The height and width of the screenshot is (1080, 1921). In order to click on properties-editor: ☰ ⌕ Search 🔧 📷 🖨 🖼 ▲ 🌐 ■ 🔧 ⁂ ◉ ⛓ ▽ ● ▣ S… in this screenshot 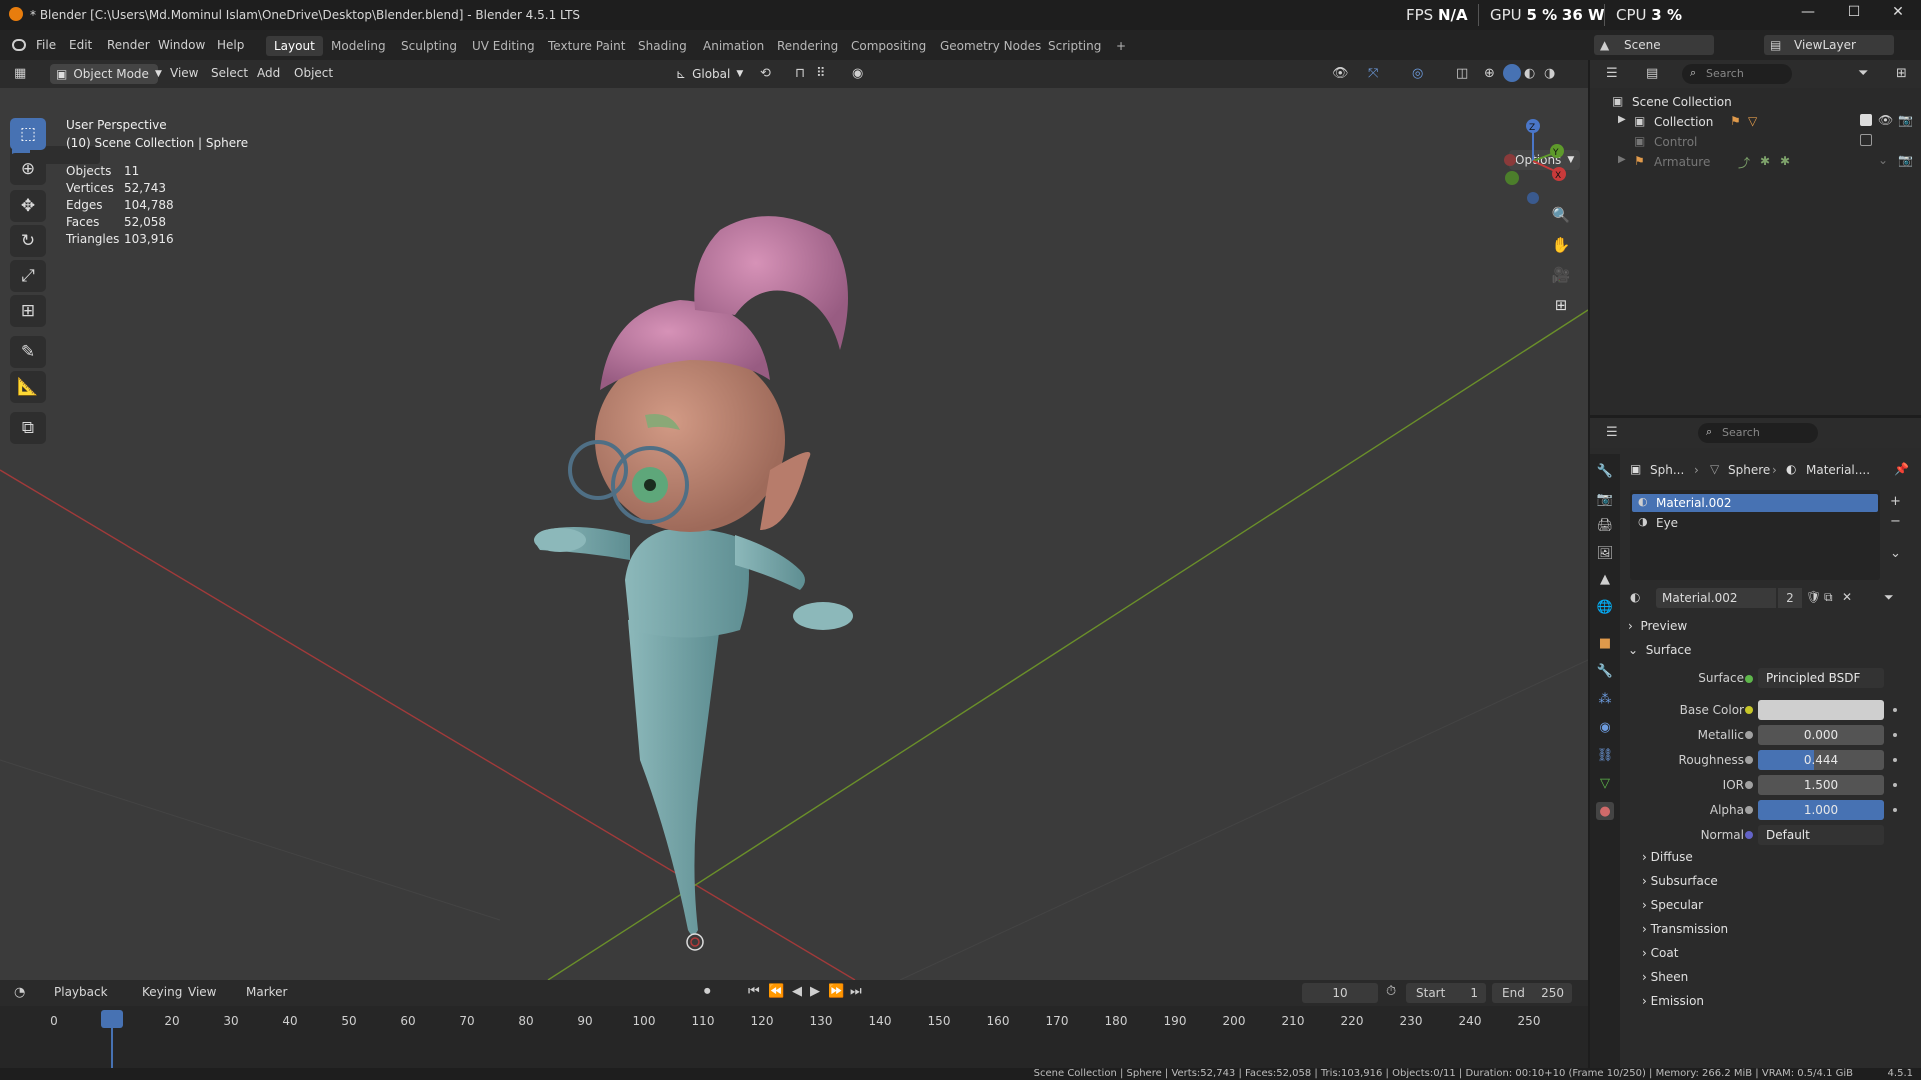, I will do `click(1755, 743)`.